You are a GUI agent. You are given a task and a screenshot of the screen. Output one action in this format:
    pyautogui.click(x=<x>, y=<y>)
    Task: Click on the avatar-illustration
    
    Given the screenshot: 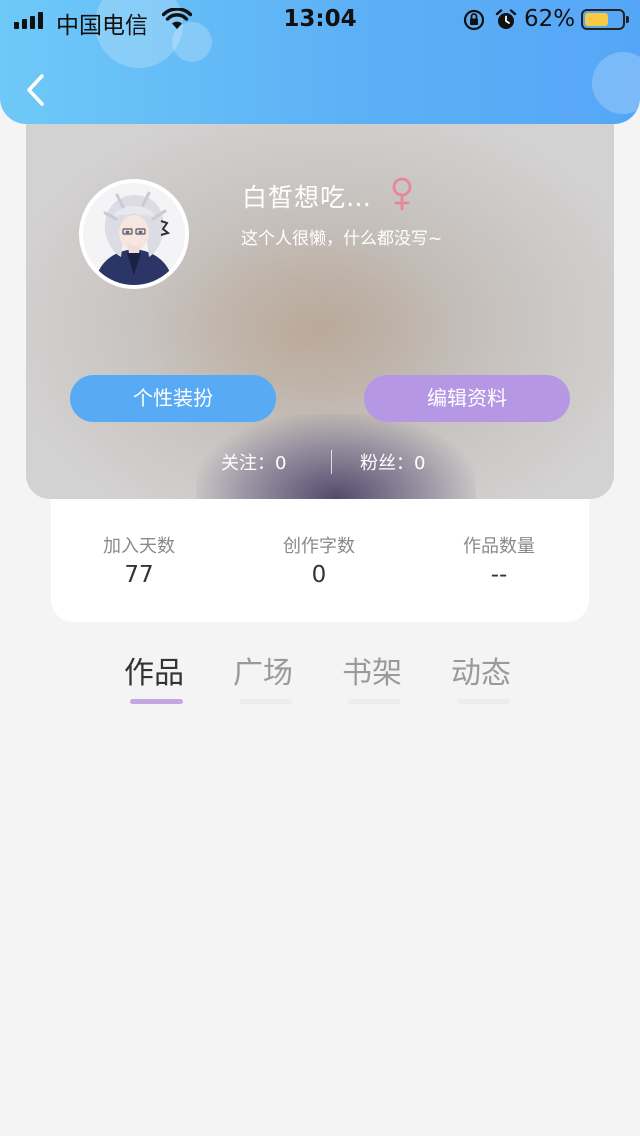 What is the action you would take?
    pyautogui.click(x=134, y=234)
    